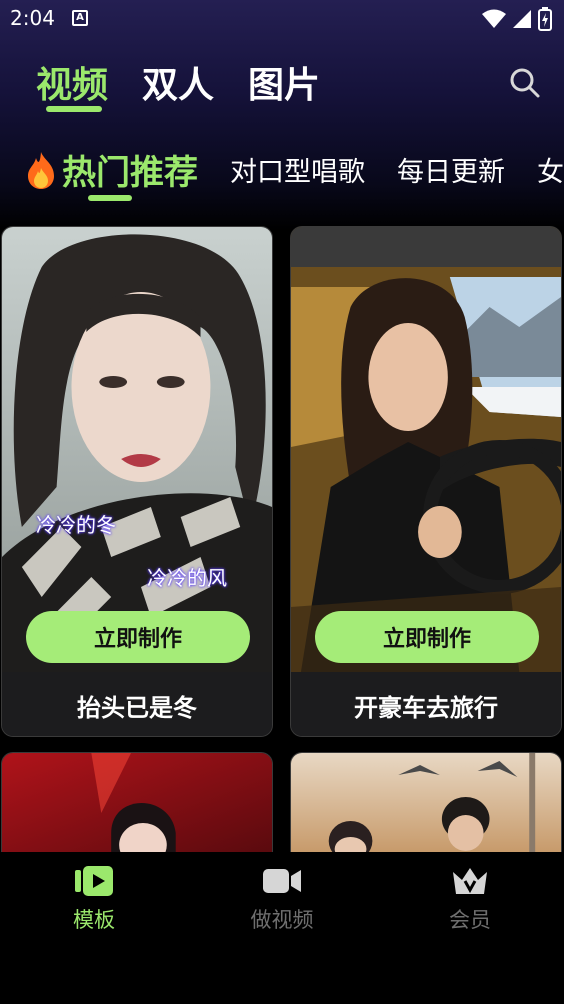 Image resolution: width=564 pixels, height=1004 pixels. Describe the element at coordinates (522, 19) in the screenshot. I see `signal-icon` at that location.